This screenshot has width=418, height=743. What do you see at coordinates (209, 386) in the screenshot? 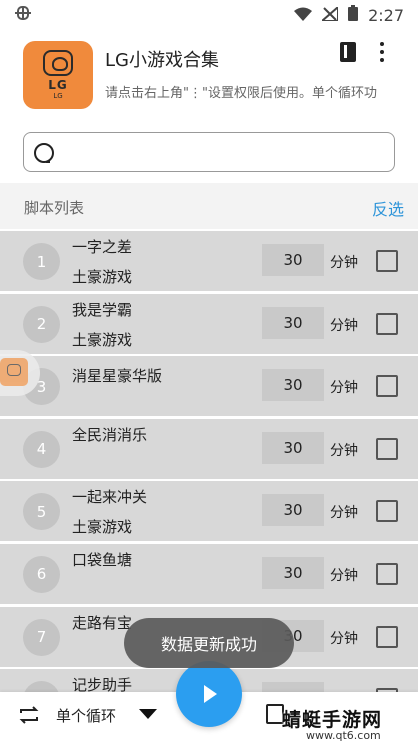
I see `script-row: 3 消星星豪华版 30 分钟` at bounding box center [209, 386].